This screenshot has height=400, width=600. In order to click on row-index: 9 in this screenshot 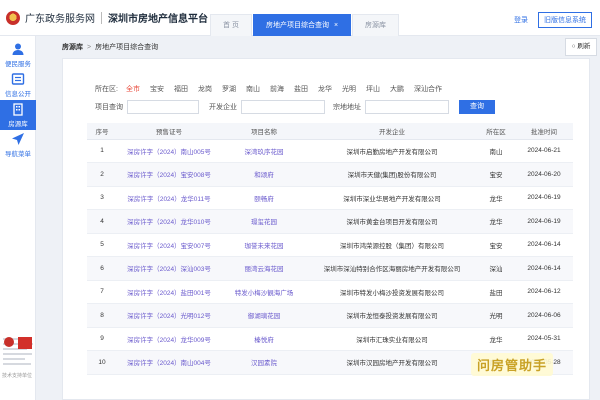, I will do `click(102, 339)`.